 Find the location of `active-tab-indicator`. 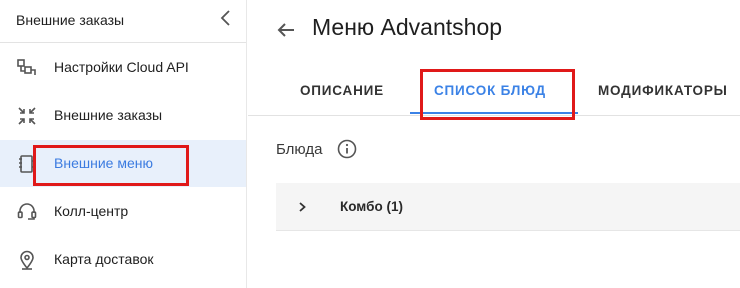

active-tab-indicator is located at coordinates (494, 113).